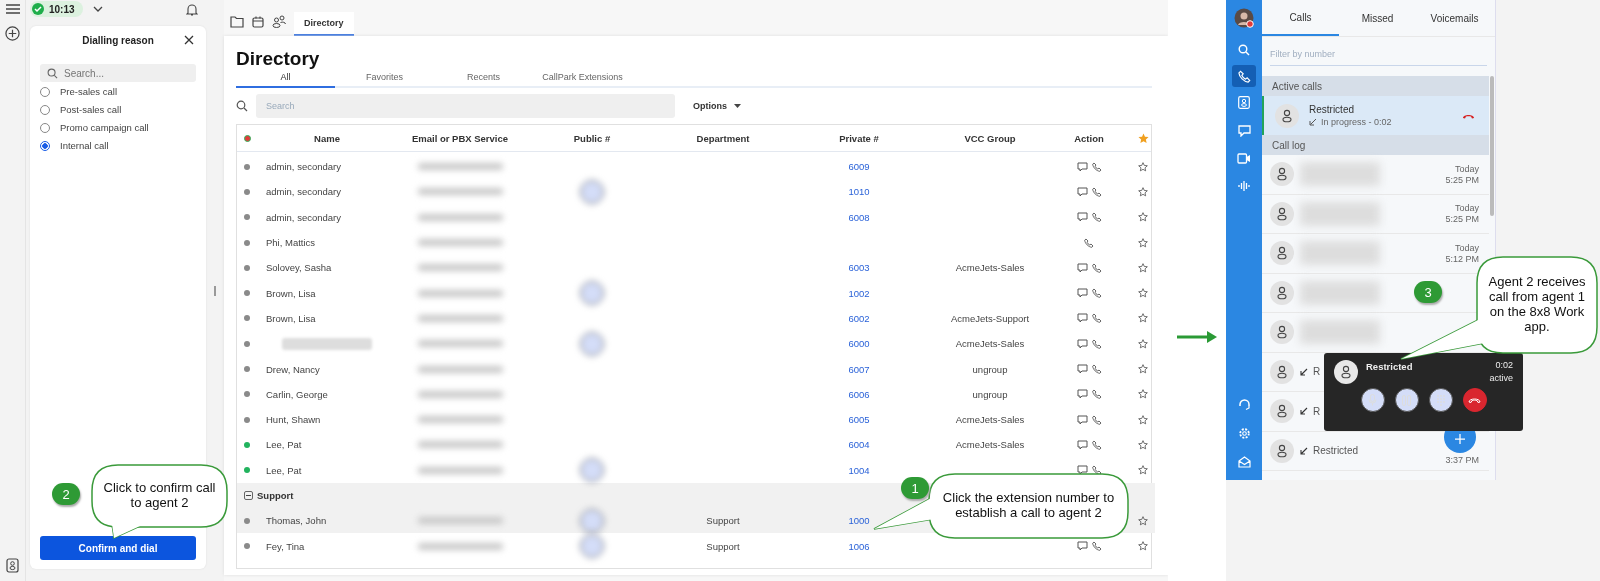 This screenshot has height=581, width=1600. What do you see at coordinates (1375, 145) in the screenshot?
I see `section-header: Call log` at bounding box center [1375, 145].